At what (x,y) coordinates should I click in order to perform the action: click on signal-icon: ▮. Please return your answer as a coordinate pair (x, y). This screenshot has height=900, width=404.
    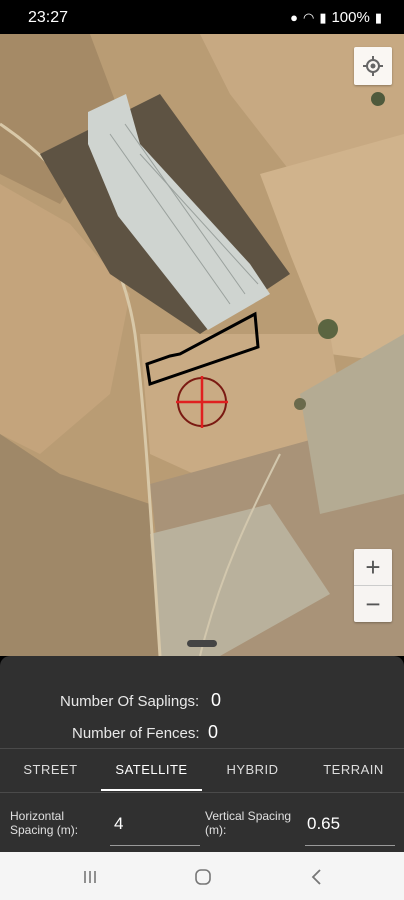
    Looking at the image, I should click on (323, 17).